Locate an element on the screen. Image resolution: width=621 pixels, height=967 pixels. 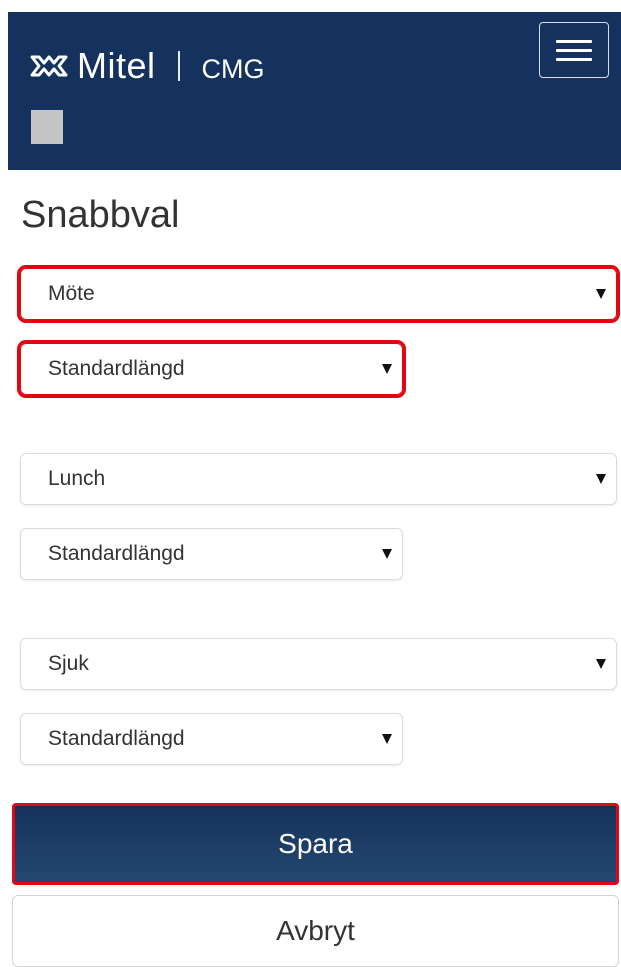
hamburger-menu-icon is located at coordinates (574, 41).